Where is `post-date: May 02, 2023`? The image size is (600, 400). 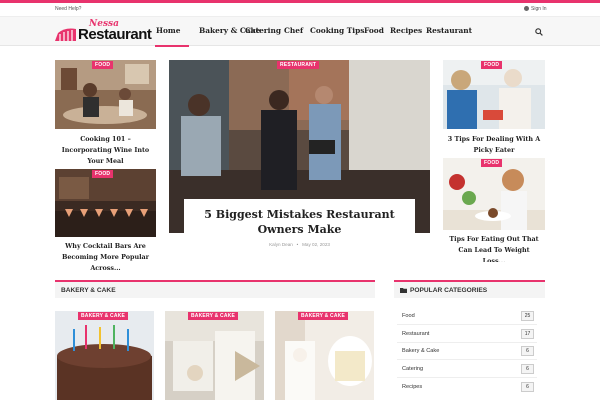
post-date: May 02, 2023 is located at coordinates (316, 244).